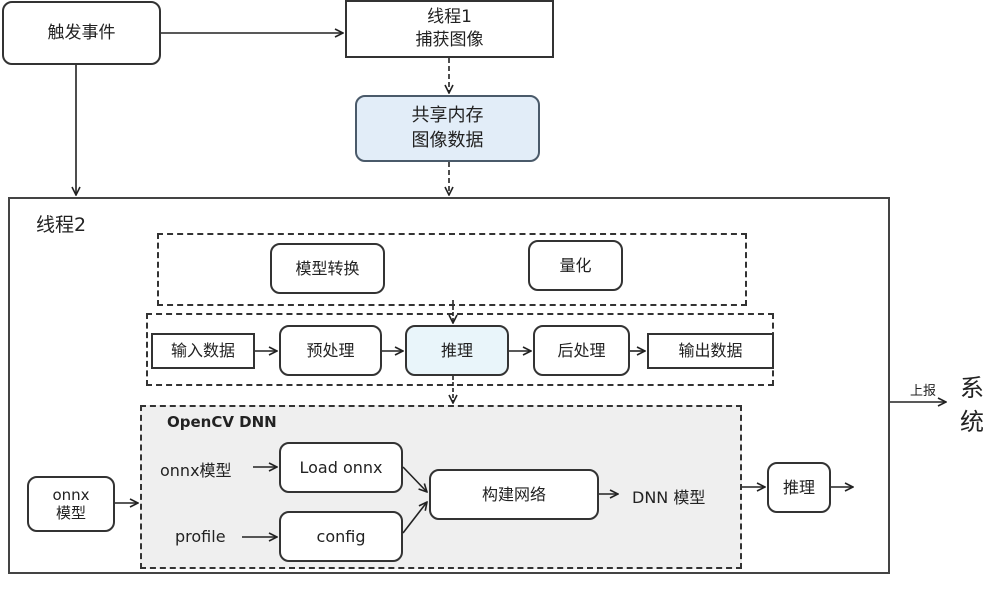  I want to click on opencv-dnn-title: OpenCV DNN, so click(222, 422).